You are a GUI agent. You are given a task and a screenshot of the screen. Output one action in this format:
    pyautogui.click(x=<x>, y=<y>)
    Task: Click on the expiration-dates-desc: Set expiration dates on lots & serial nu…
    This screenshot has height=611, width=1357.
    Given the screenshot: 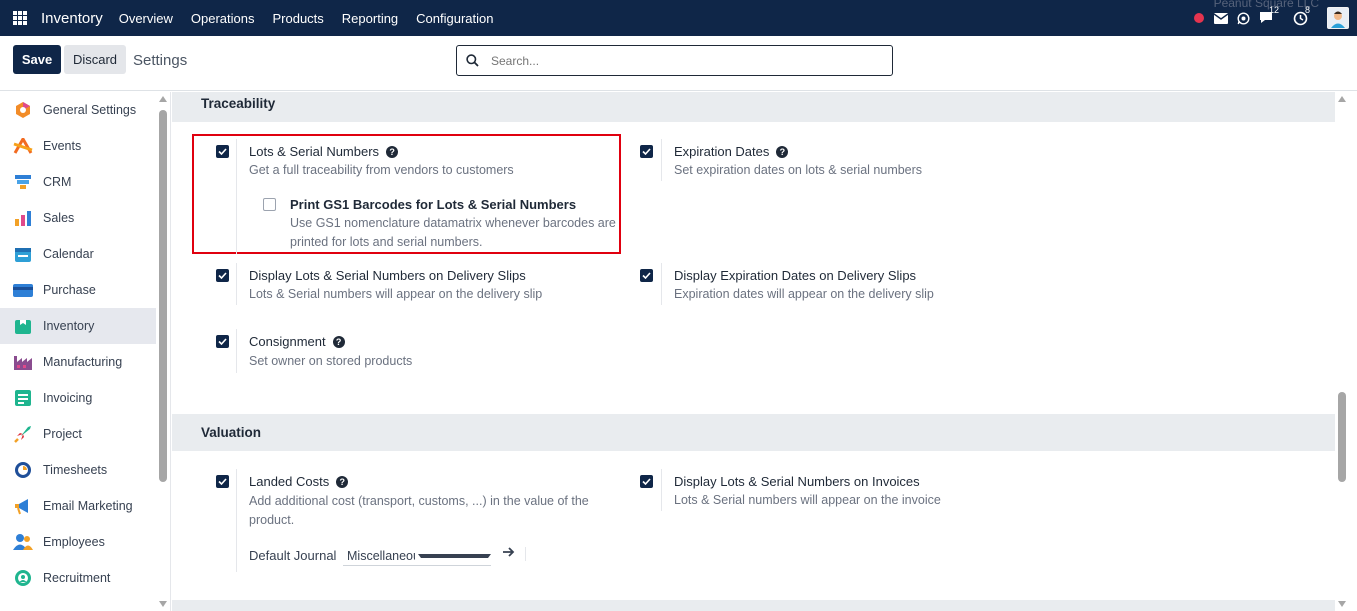 What is the action you would take?
    pyautogui.click(x=798, y=170)
    